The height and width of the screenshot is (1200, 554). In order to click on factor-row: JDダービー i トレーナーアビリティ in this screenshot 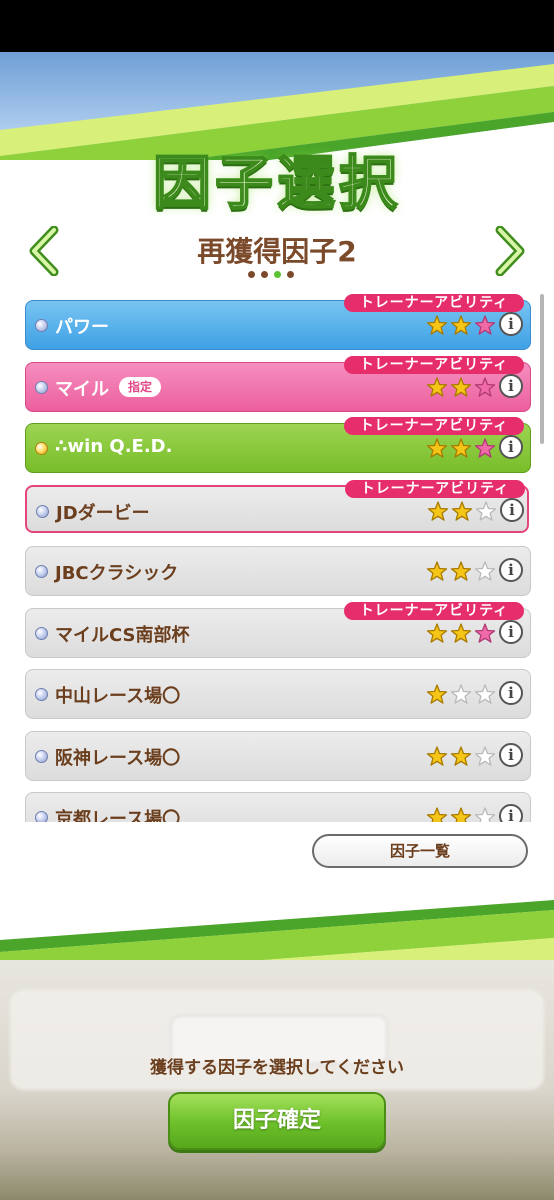, I will do `click(277, 506)`.